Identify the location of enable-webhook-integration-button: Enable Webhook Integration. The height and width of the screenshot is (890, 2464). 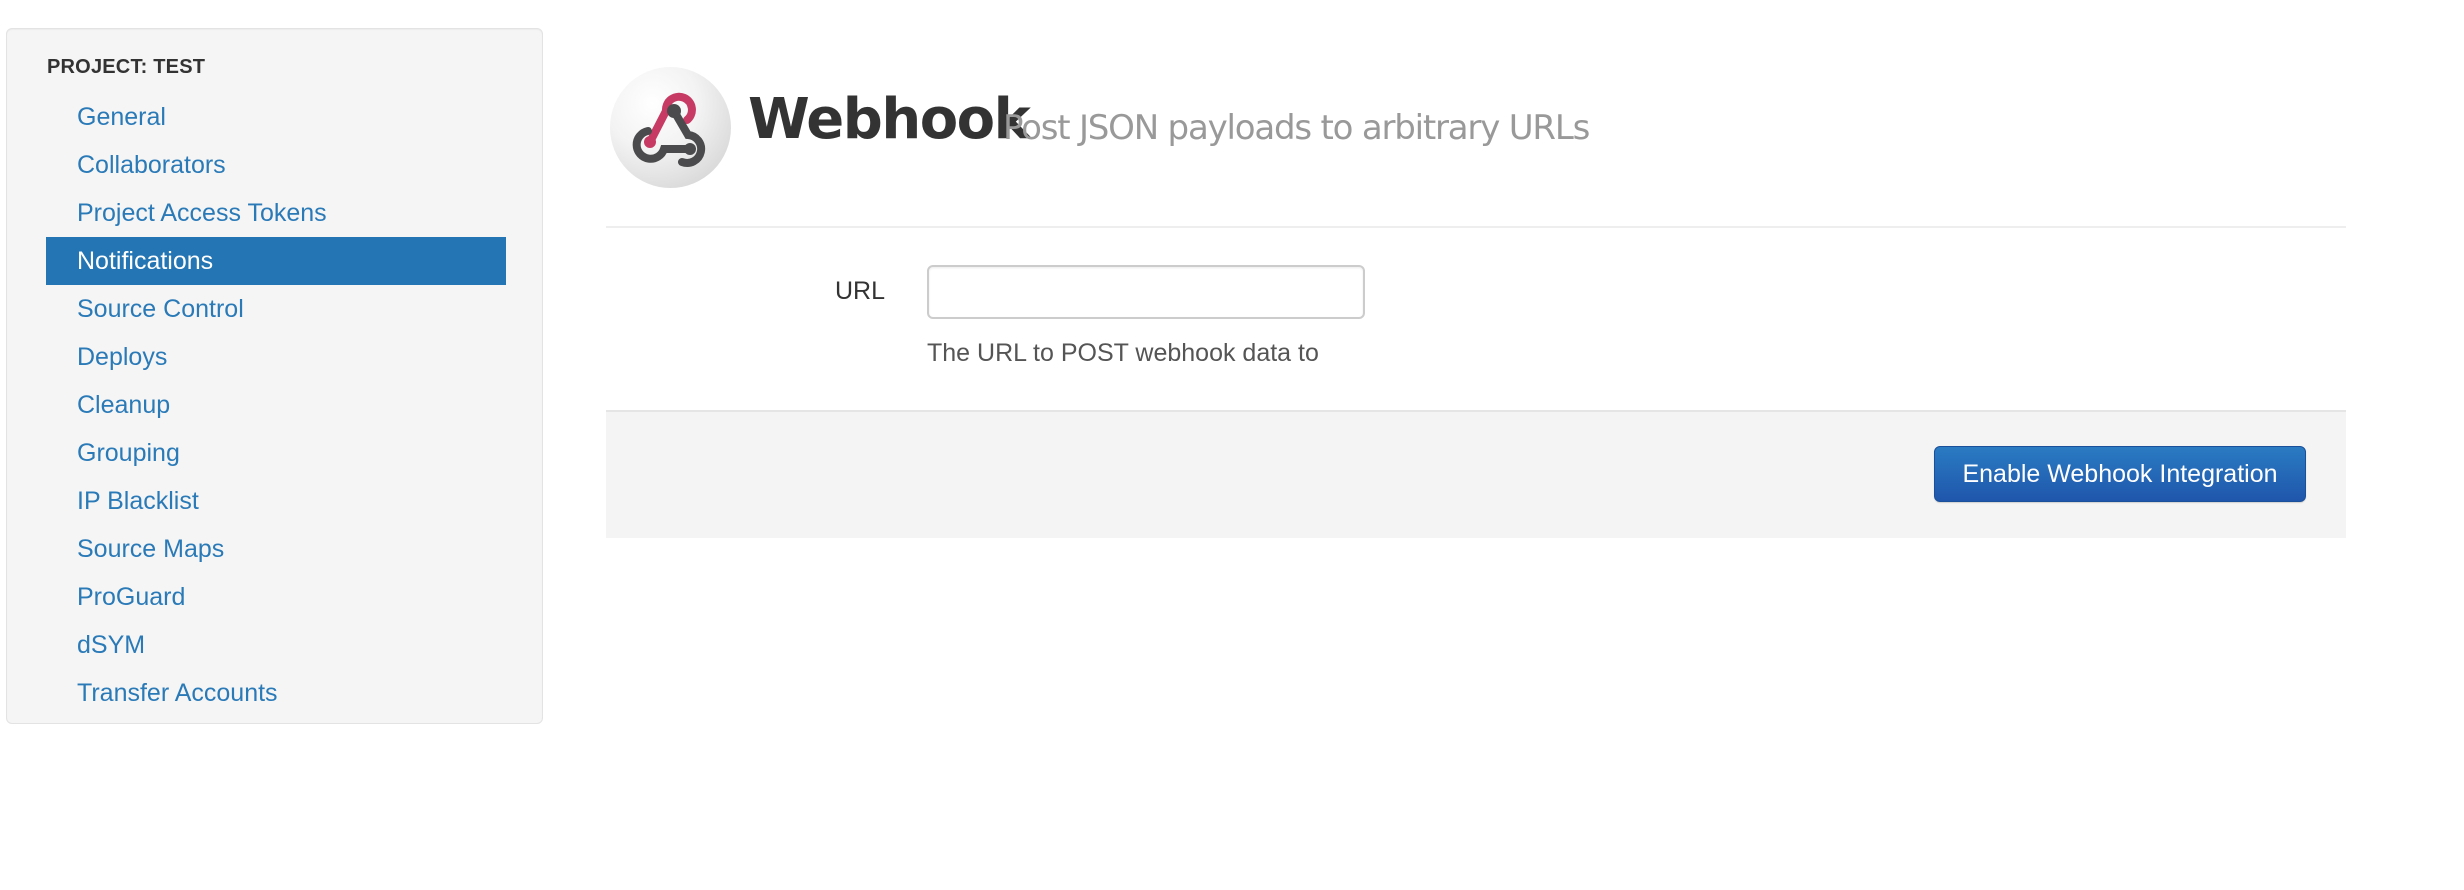
(2120, 474).